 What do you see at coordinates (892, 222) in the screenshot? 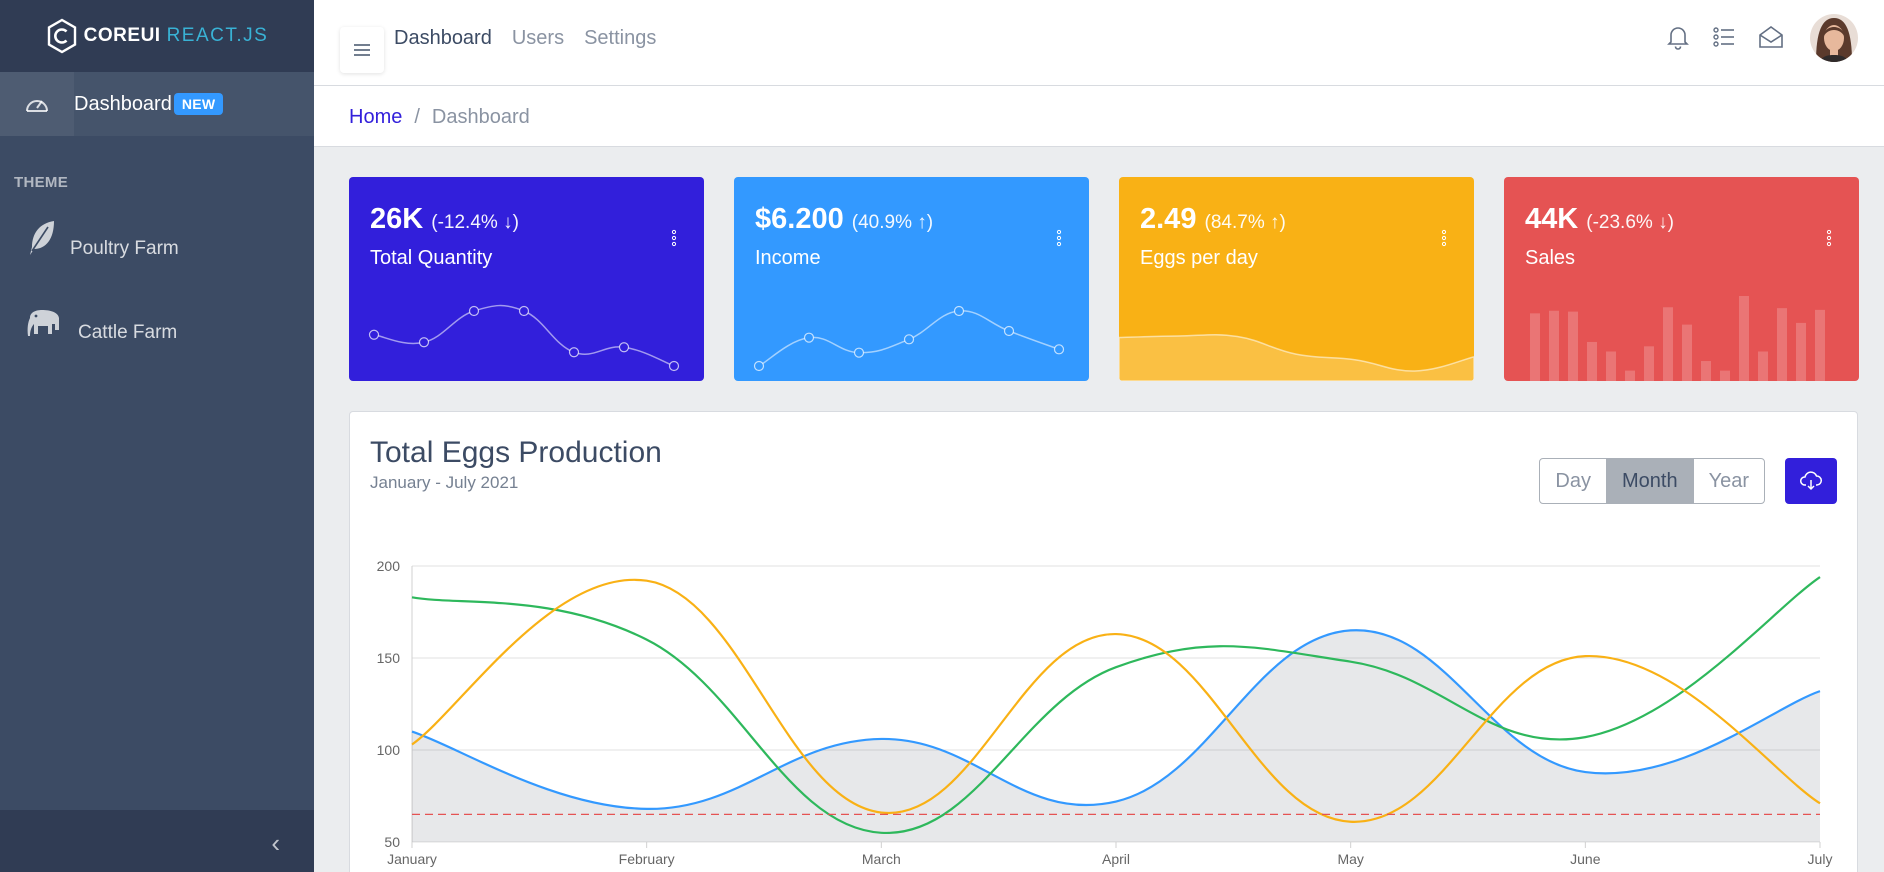
I see `widget-change: (40.9% ↑)` at bounding box center [892, 222].